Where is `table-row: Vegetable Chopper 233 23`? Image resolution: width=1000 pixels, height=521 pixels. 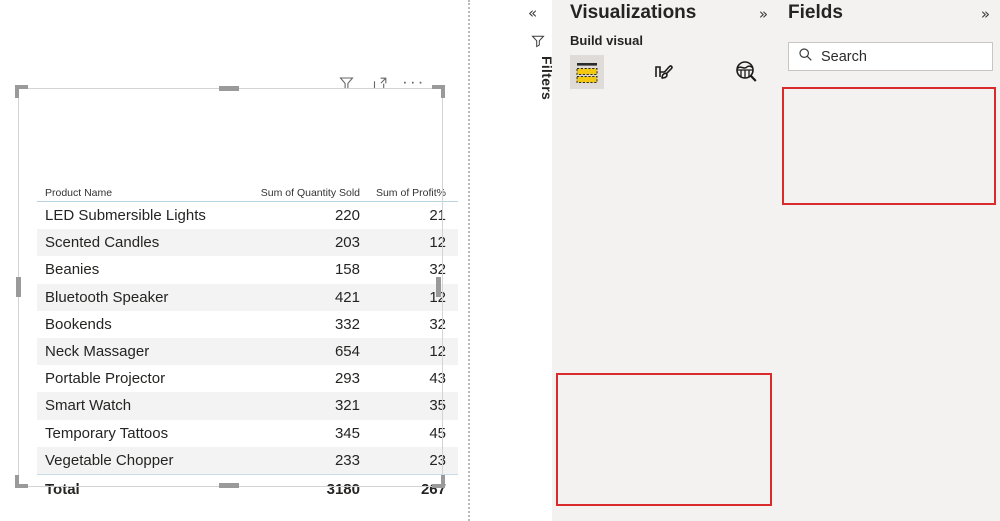
table-row: Vegetable Chopper 233 23 is located at coordinates (247, 460).